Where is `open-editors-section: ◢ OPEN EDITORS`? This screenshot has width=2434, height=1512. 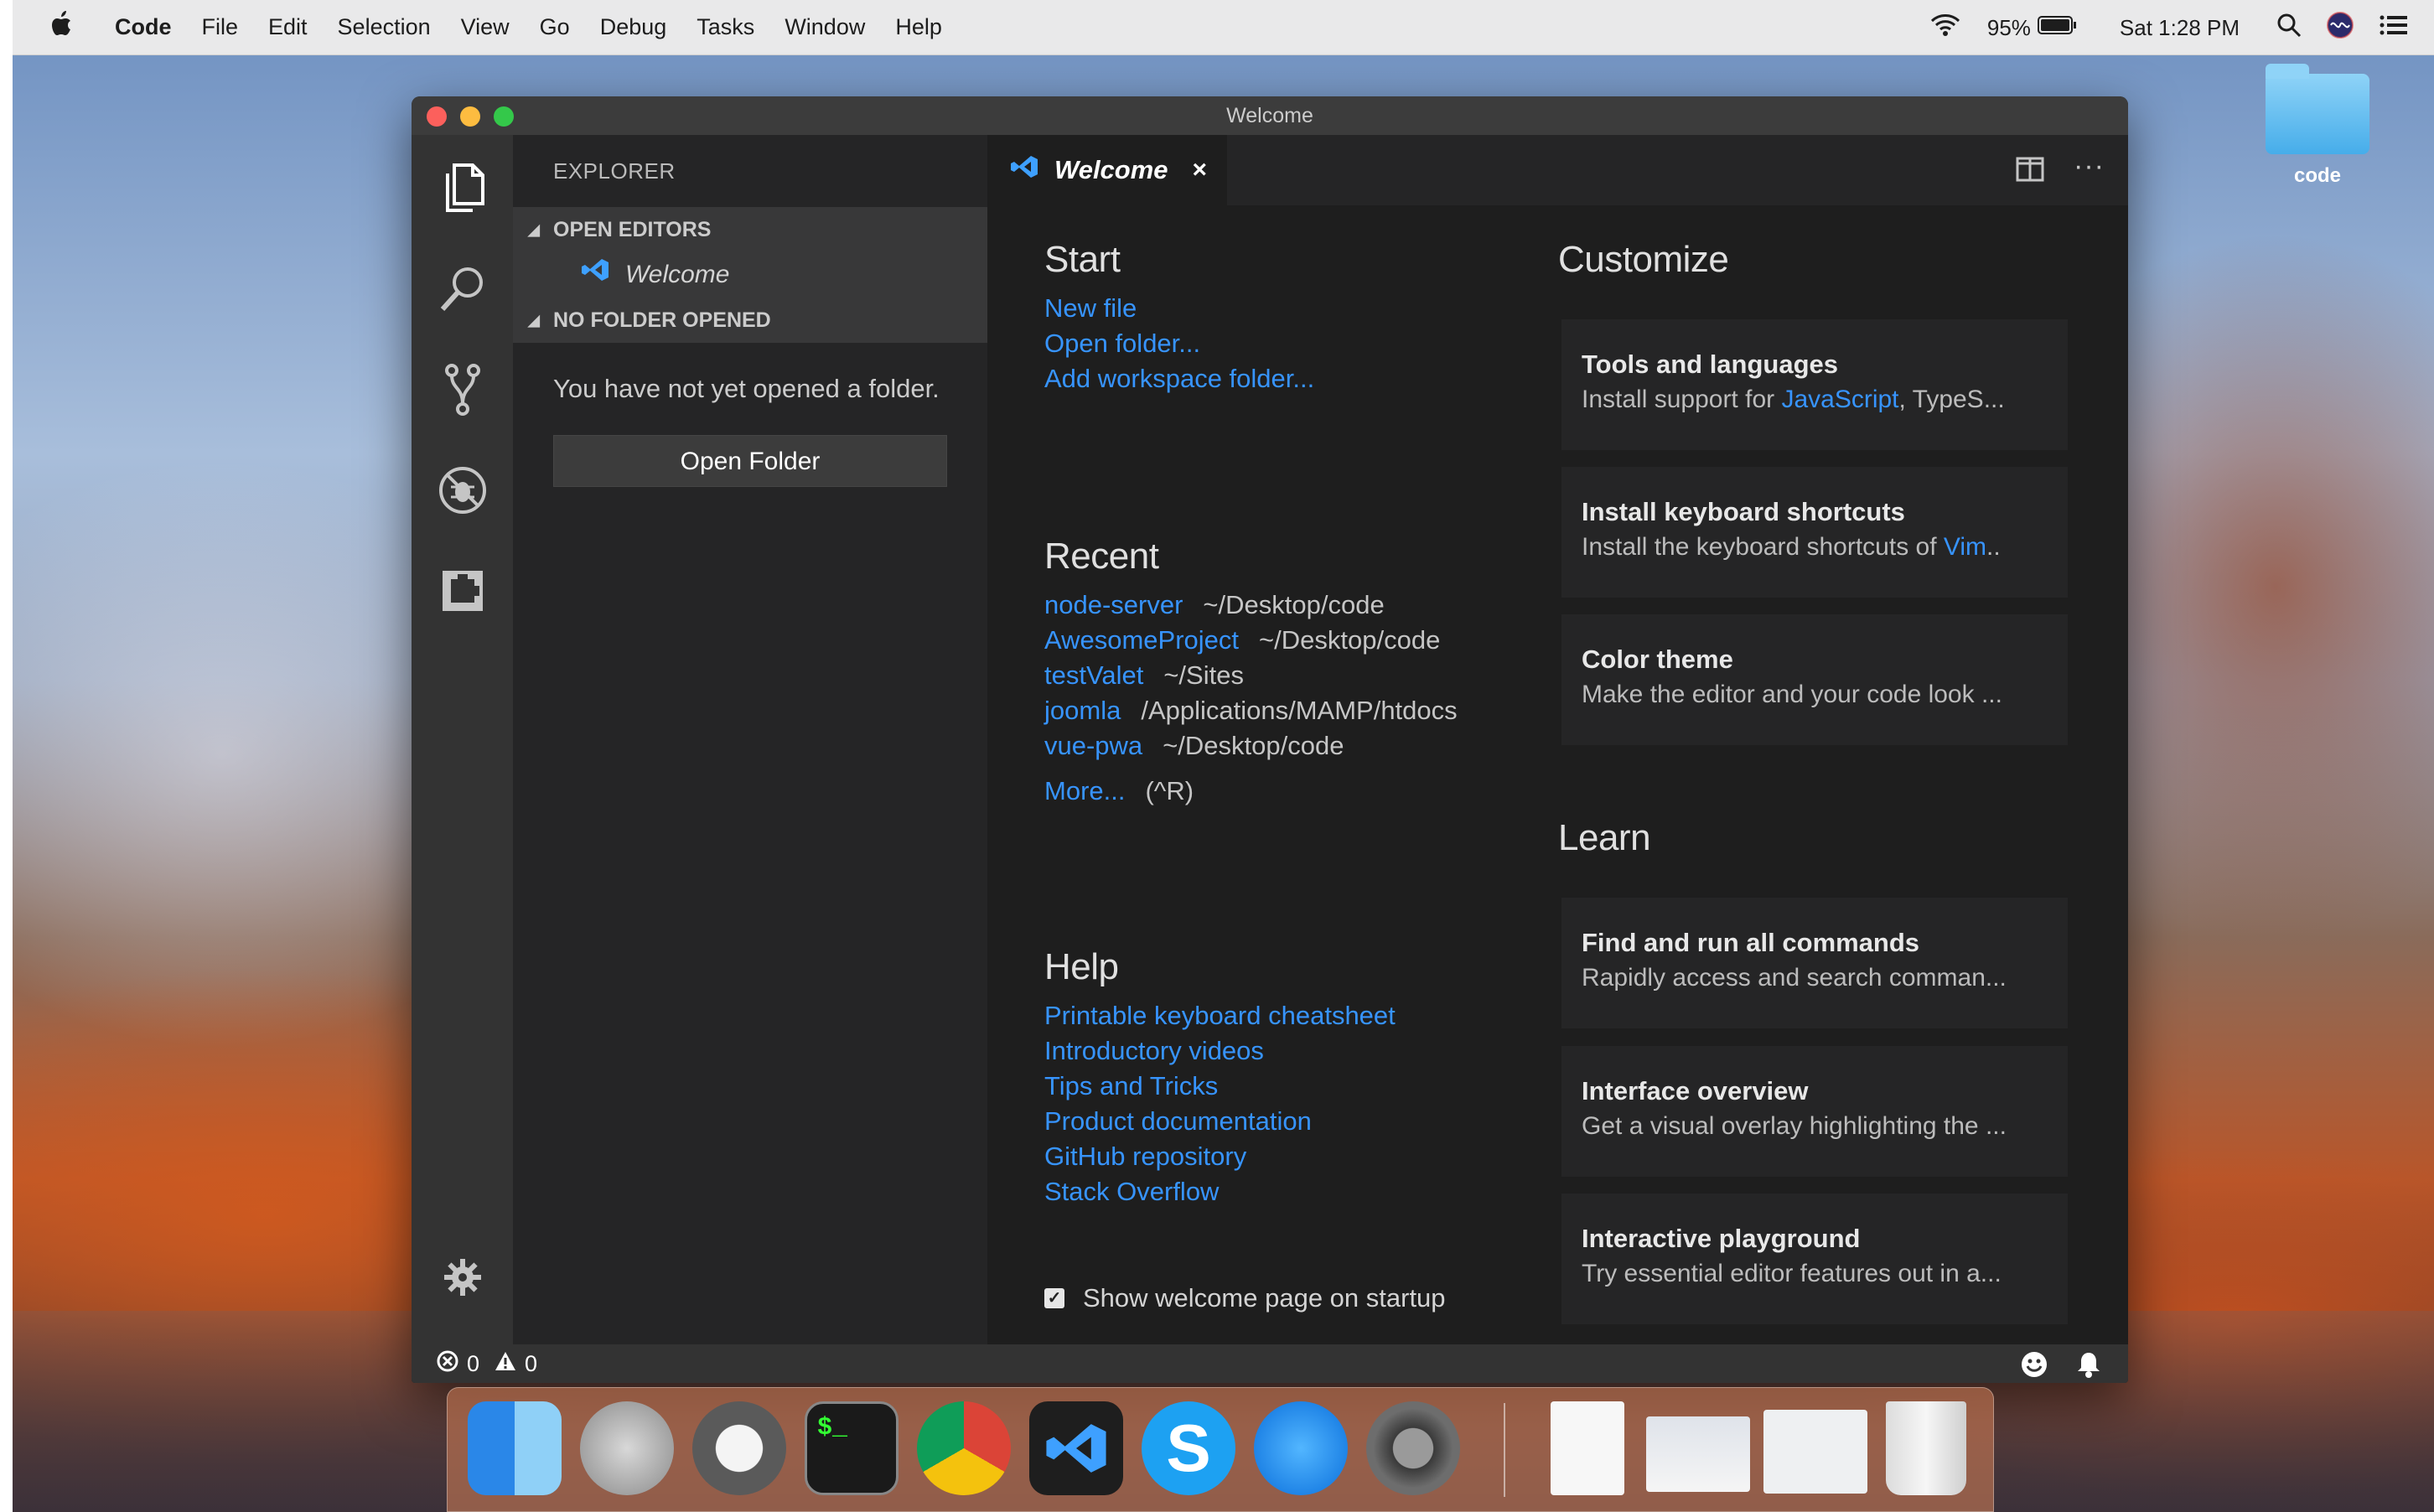
open-editors-section: ◢ OPEN EDITORS is located at coordinates (750, 229).